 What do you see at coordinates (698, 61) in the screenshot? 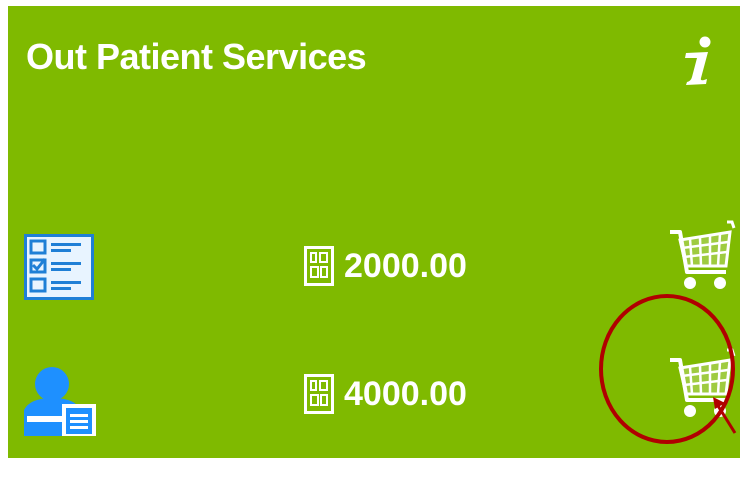
I see `info-icon` at bounding box center [698, 61].